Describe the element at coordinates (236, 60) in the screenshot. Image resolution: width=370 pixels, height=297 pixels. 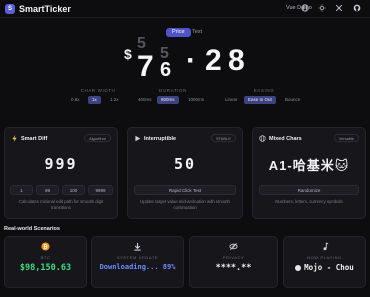
I see `ticker-digit: 8` at that location.